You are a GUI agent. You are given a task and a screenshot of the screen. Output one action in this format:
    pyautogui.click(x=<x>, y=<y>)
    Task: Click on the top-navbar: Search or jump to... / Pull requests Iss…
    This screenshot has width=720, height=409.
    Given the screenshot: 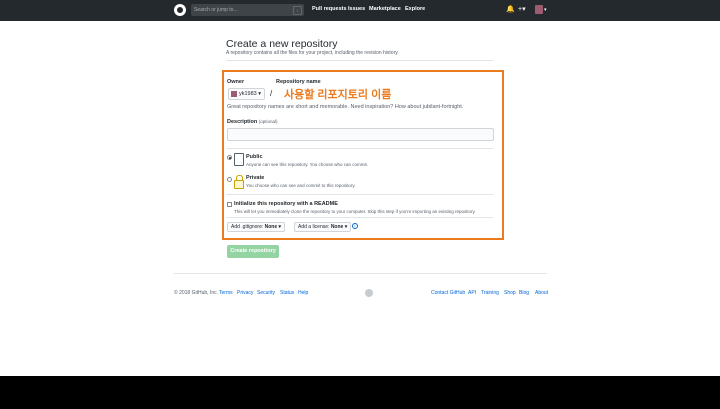 What is the action you would take?
    pyautogui.click(x=360, y=10)
    